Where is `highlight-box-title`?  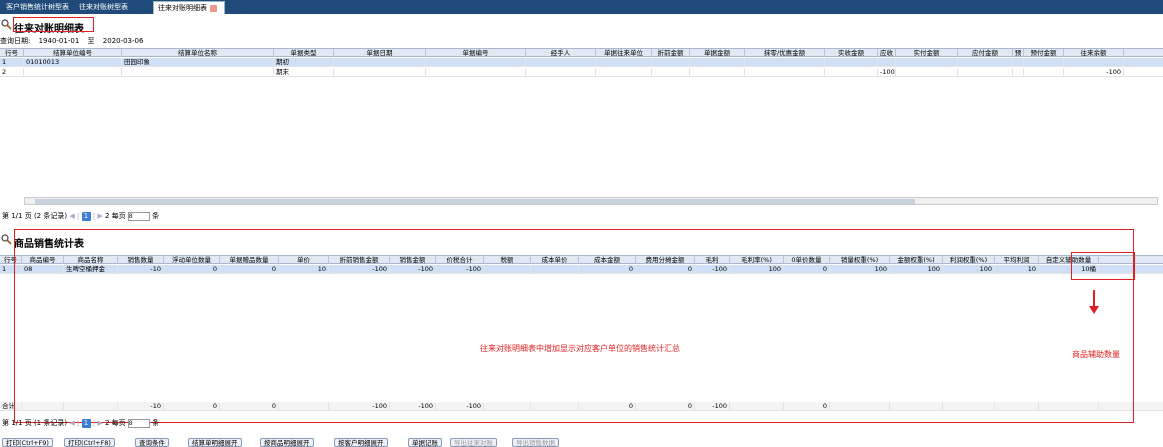
highlight-box-title is located at coordinates (53, 24).